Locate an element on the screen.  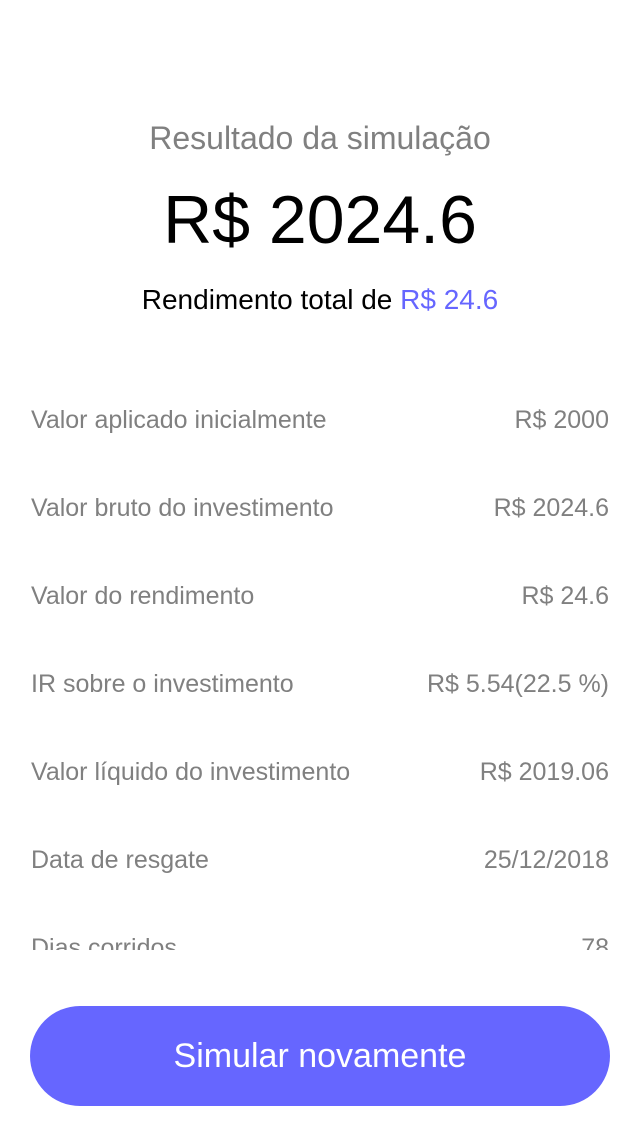
detail-value: 78 is located at coordinates (595, 942).